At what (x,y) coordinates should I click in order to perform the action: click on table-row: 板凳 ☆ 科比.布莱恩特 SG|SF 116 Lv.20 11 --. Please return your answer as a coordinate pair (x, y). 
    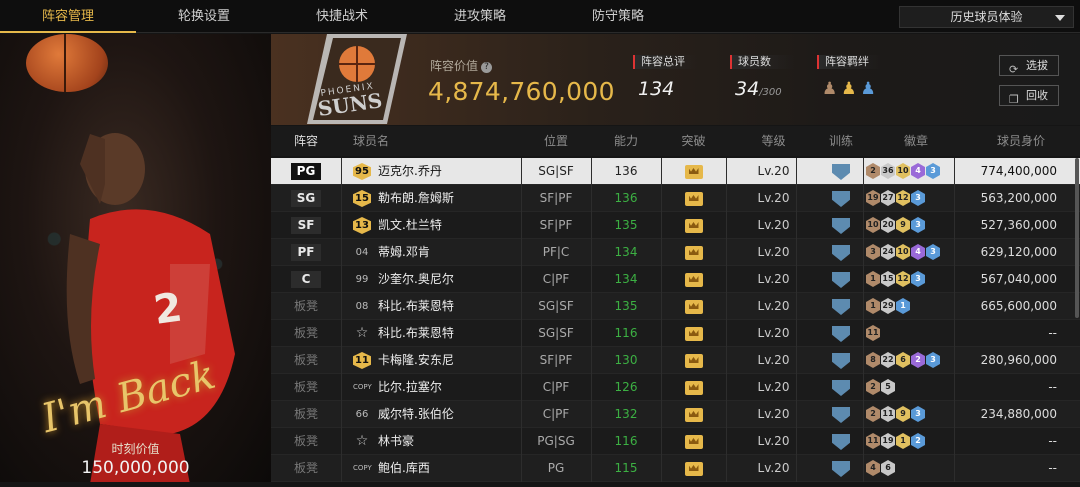
    Looking at the image, I should click on (675, 333).